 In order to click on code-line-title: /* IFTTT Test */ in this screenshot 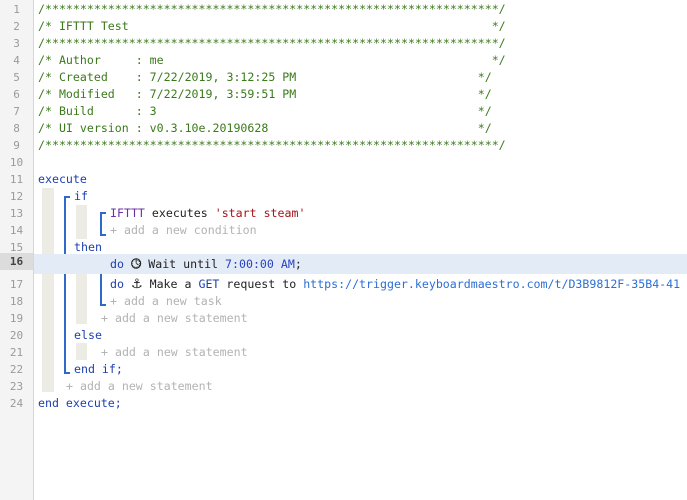, I will do `click(360, 26)`.